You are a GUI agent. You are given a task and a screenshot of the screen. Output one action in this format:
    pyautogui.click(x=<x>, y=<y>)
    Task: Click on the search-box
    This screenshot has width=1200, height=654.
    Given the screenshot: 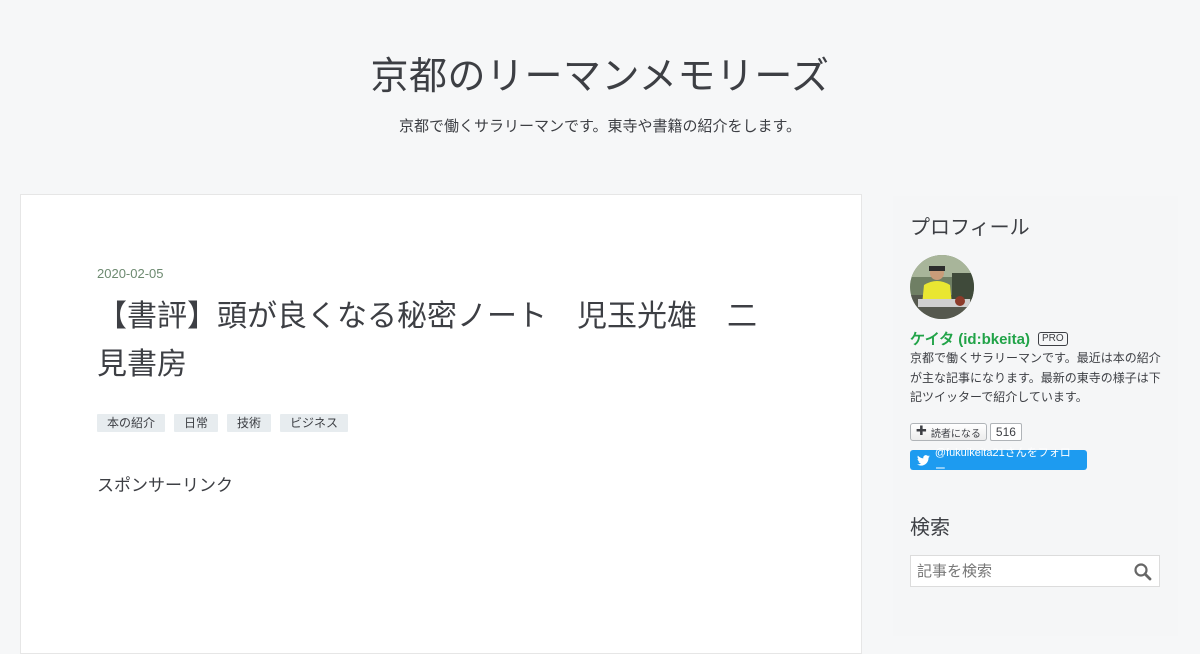 What is the action you would take?
    pyautogui.click(x=1035, y=571)
    